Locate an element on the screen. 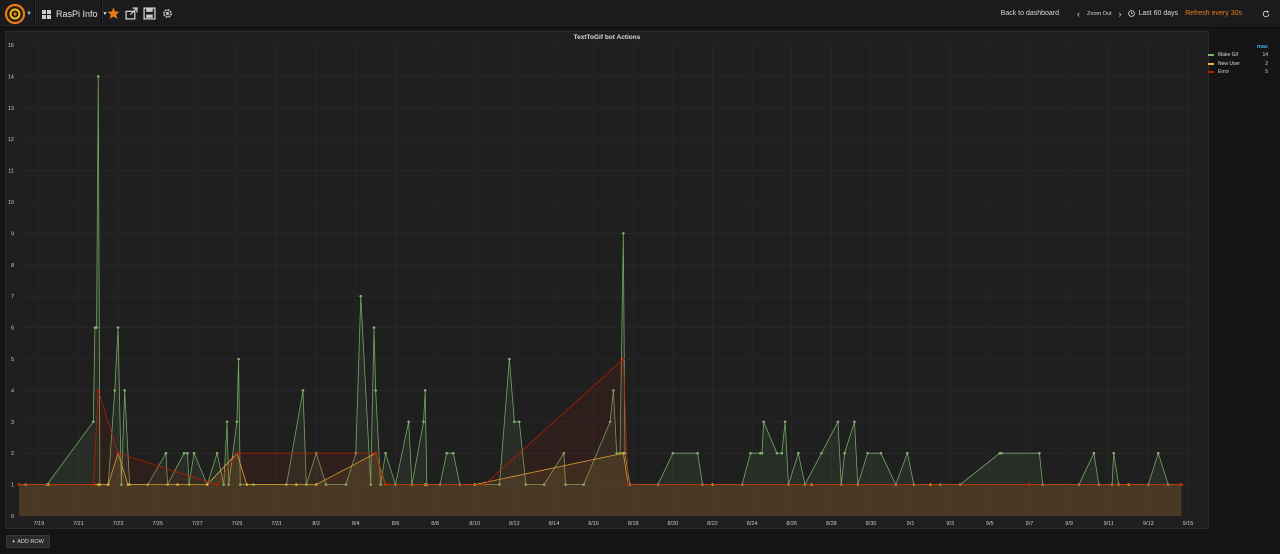 The width and height of the screenshot is (1280, 554). x-tick-label: 8/8 is located at coordinates (435, 524).